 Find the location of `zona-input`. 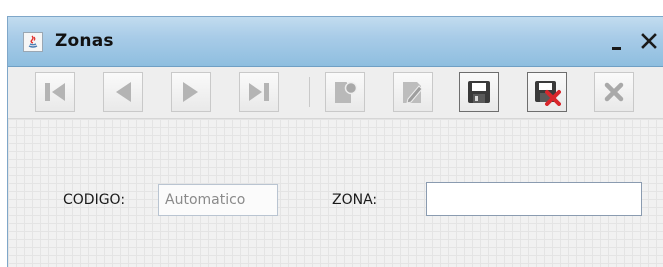

zona-input is located at coordinates (534, 199).